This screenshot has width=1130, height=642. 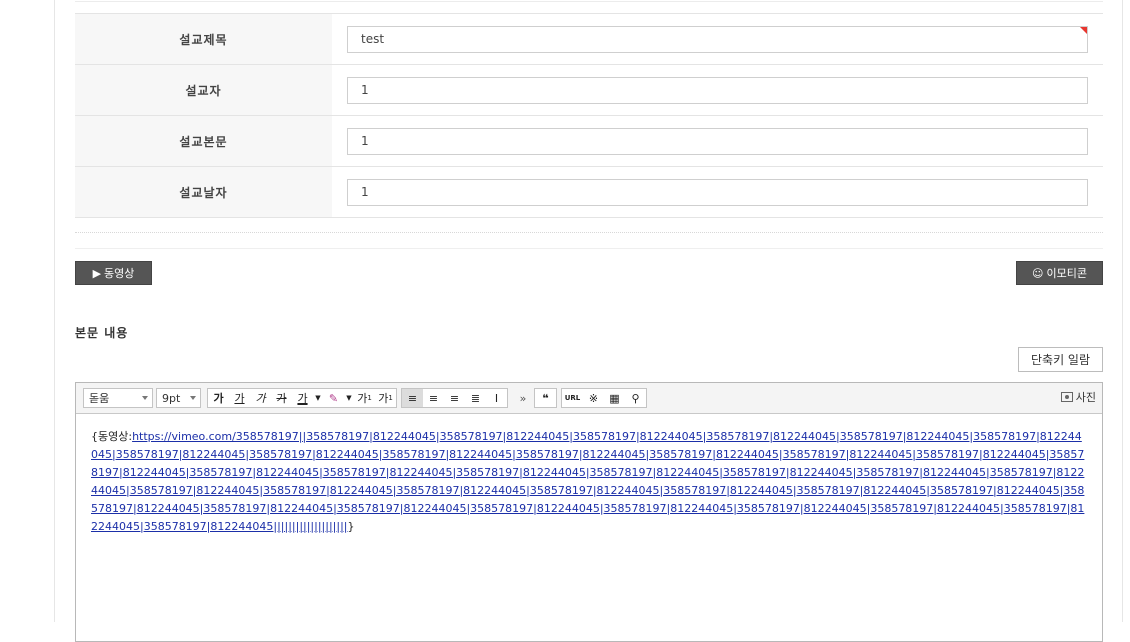 I want to click on more-tools-icon: », so click(x=523, y=398).